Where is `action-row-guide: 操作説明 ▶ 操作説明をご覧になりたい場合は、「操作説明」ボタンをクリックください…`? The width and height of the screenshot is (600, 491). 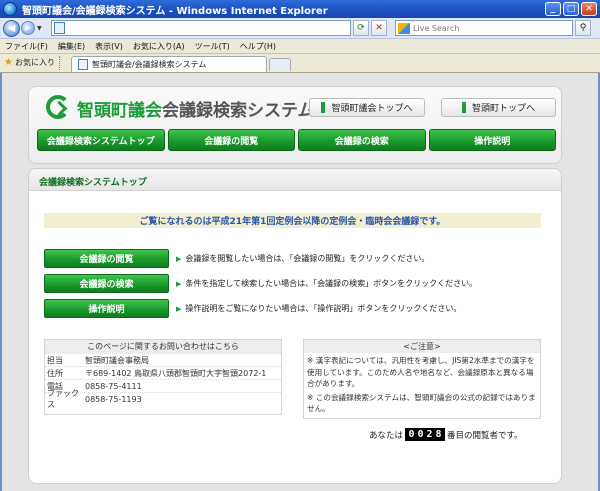 action-row-guide: 操作説明 ▶ 操作説明をご覧になりたい場合は、「操作説明」ボタンをクリックください… is located at coordinates (294, 308).